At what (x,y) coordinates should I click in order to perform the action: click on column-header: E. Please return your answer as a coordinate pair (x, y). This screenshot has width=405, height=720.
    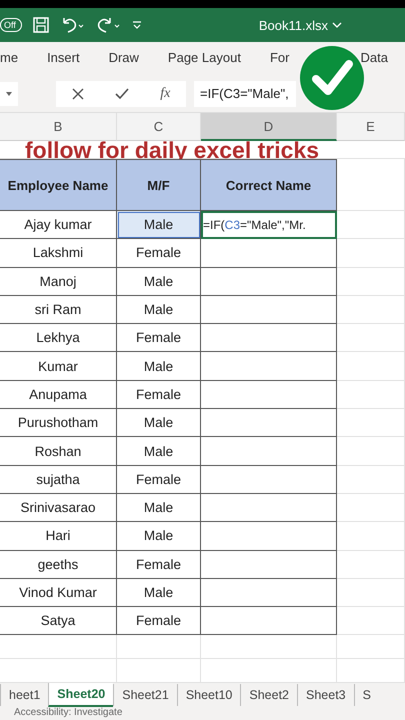
    Looking at the image, I should click on (371, 127).